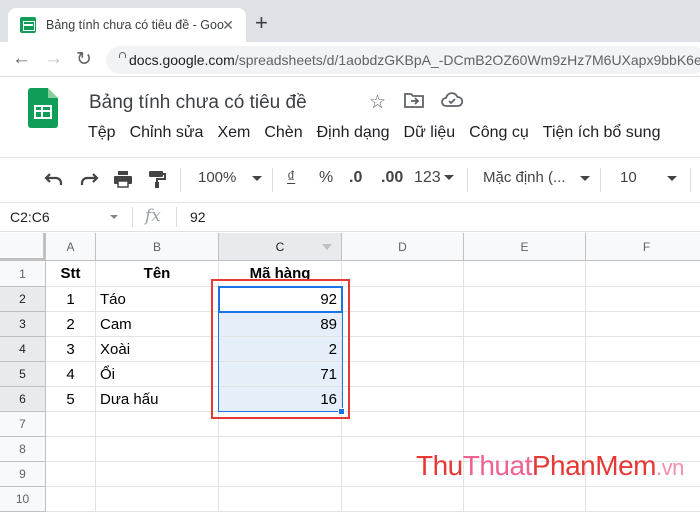  What do you see at coordinates (157, 399) in the screenshot?
I see `cell-b6: Dưa hấu` at bounding box center [157, 399].